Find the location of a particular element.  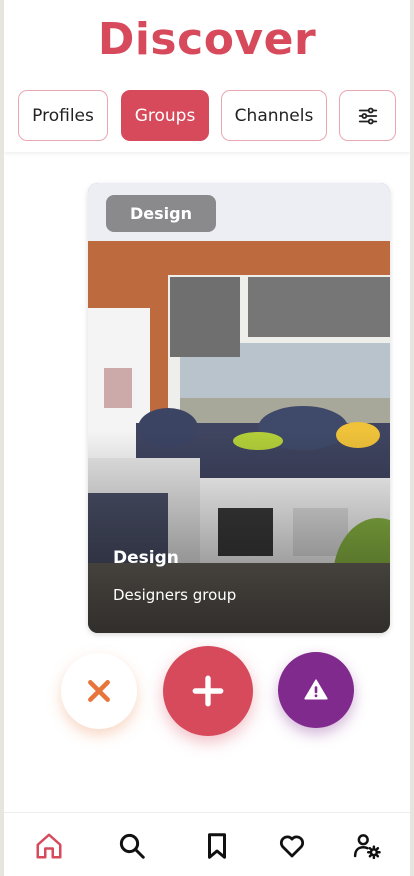

heart-icon is located at coordinates (292, 846).